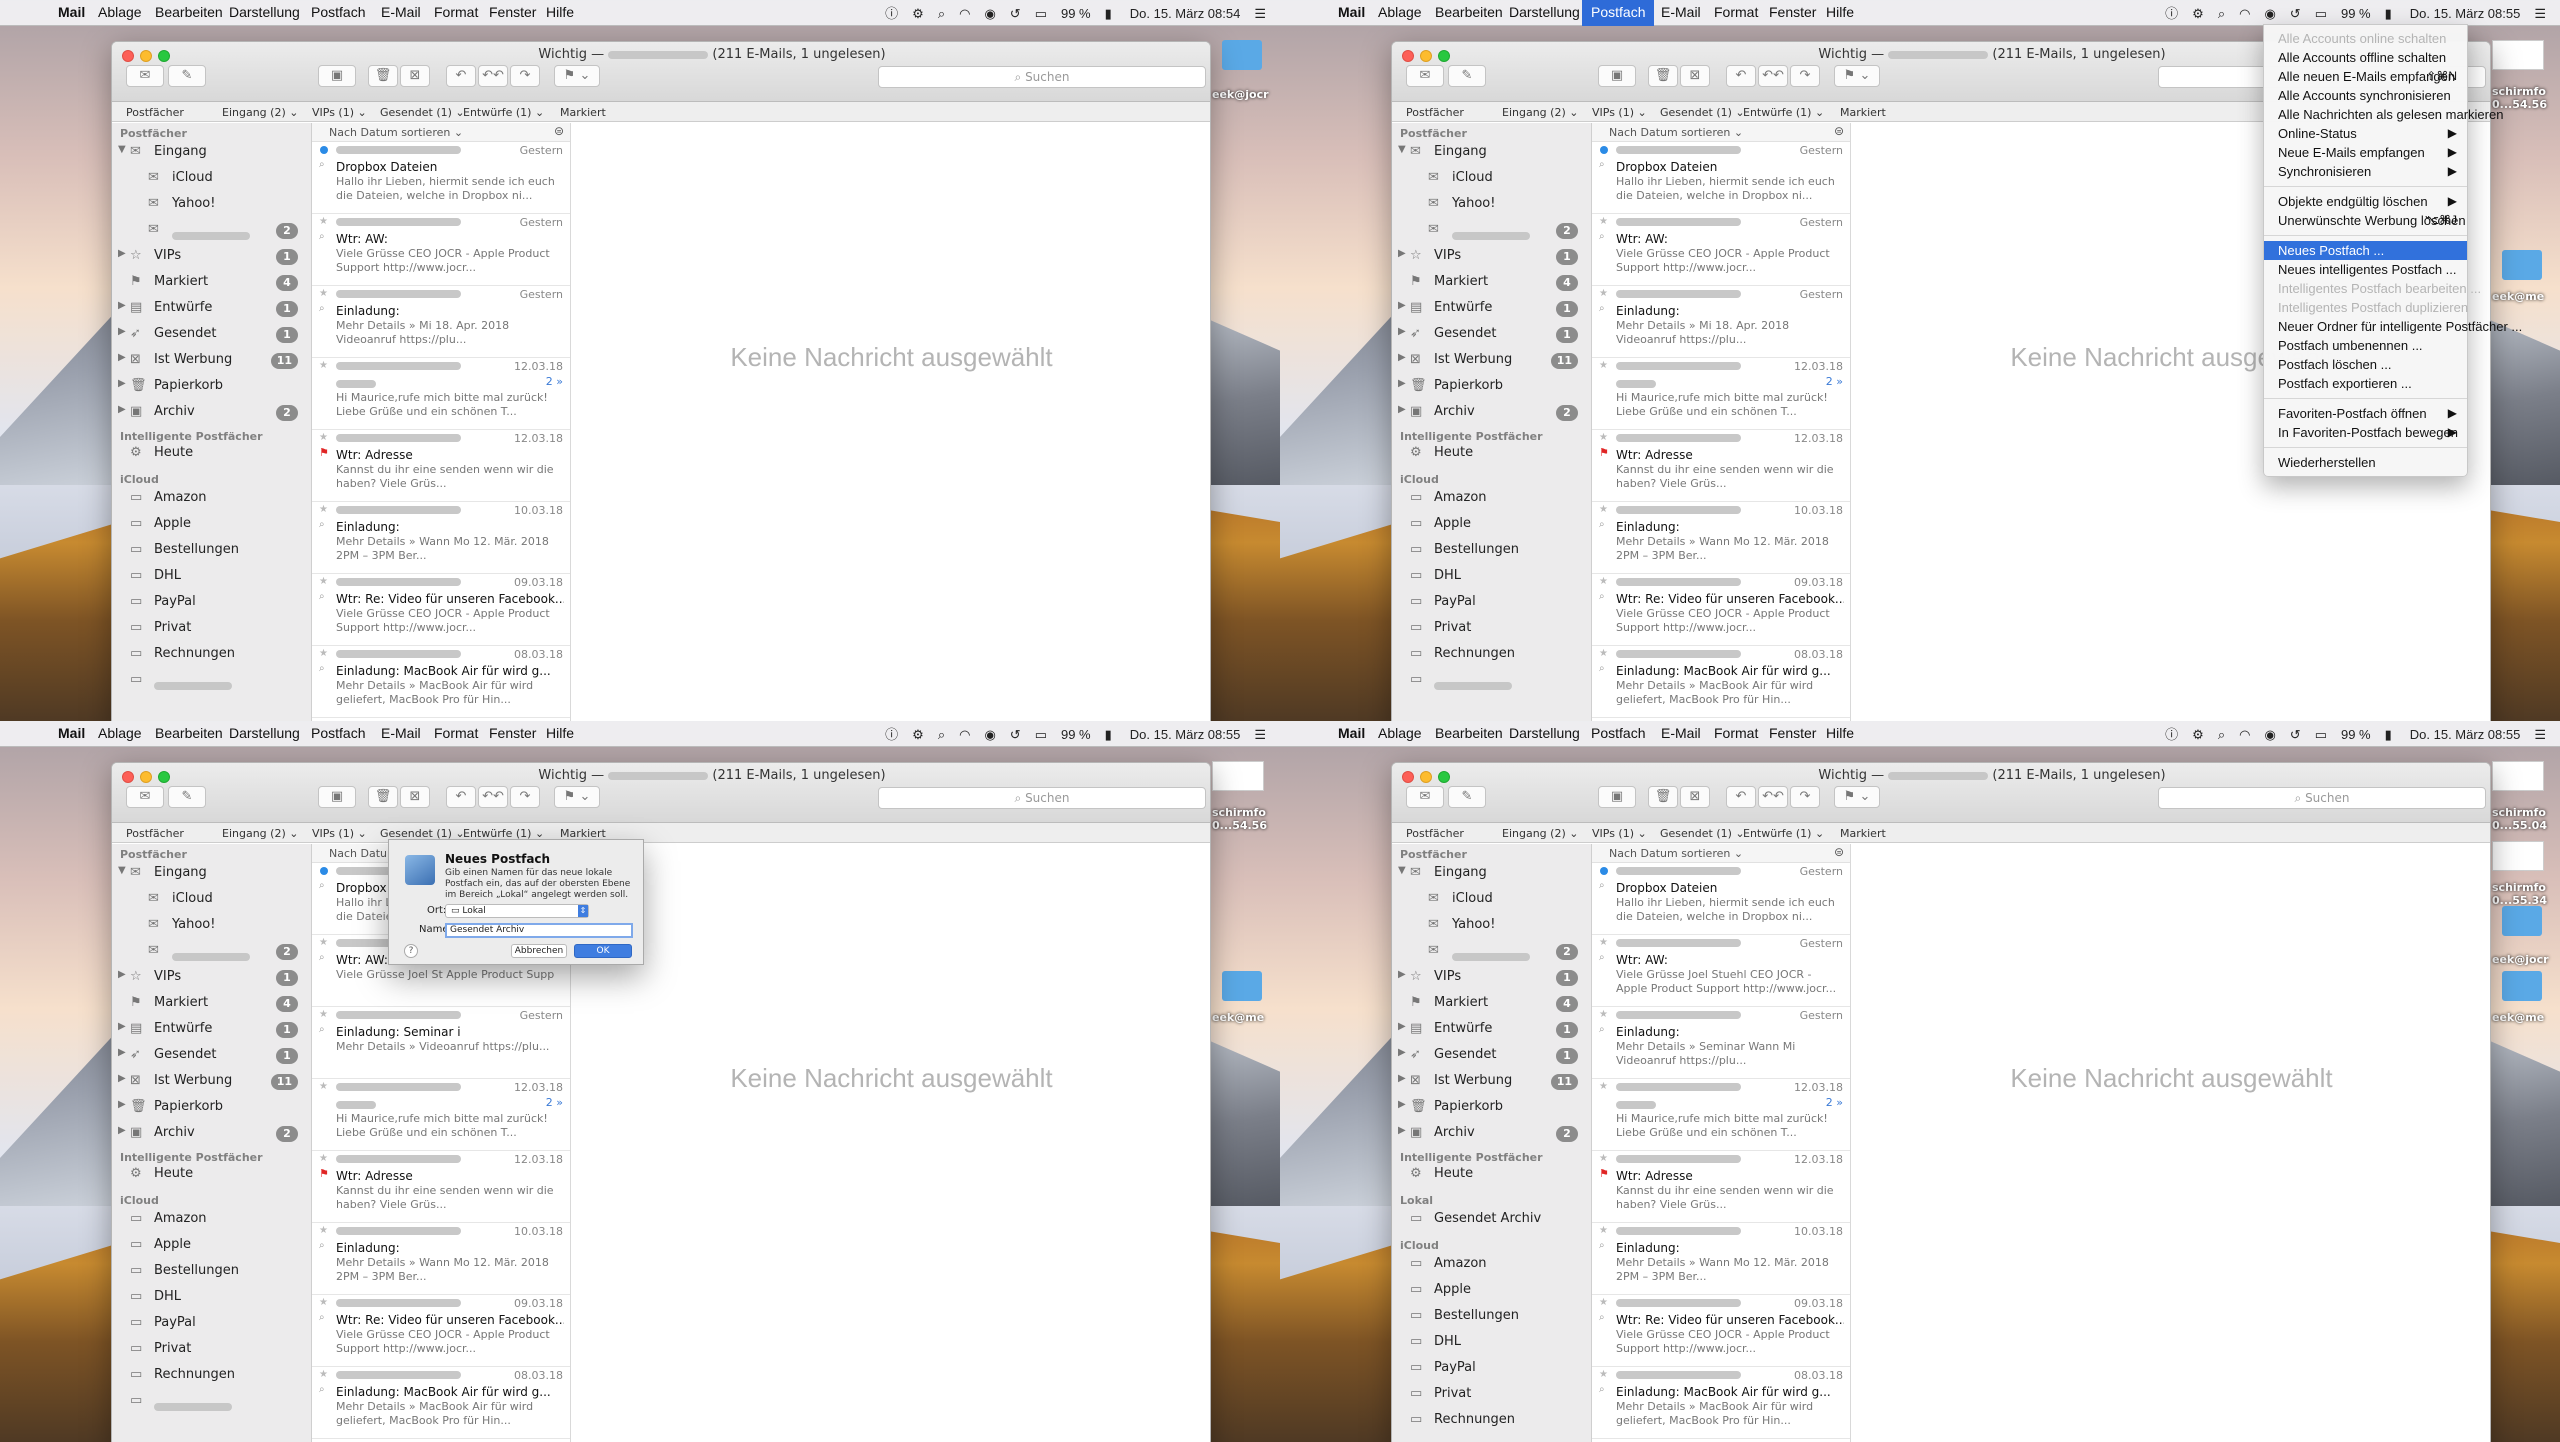 This screenshot has width=2560, height=1442. What do you see at coordinates (187, 76) in the screenshot?
I see `compose-button: ✎` at bounding box center [187, 76].